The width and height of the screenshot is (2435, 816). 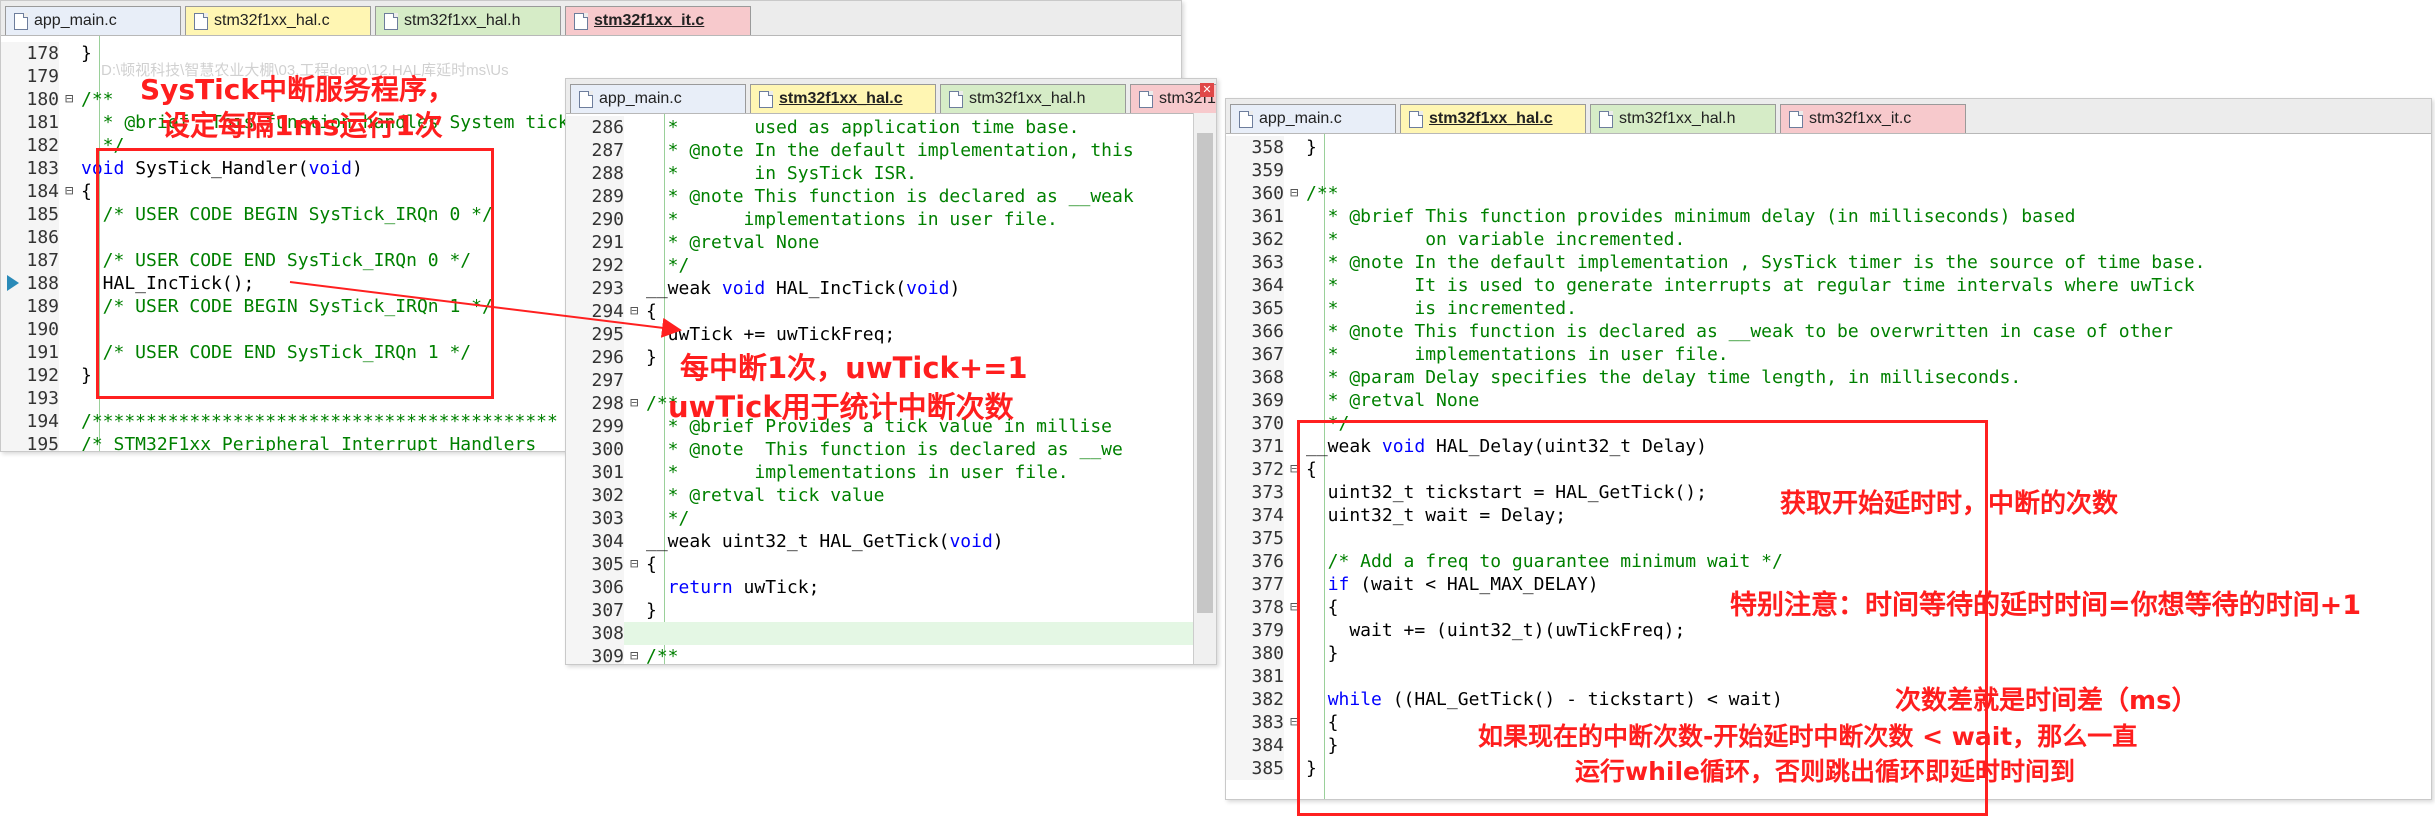 I want to click on line-number: 366, so click(x=1255, y=331).